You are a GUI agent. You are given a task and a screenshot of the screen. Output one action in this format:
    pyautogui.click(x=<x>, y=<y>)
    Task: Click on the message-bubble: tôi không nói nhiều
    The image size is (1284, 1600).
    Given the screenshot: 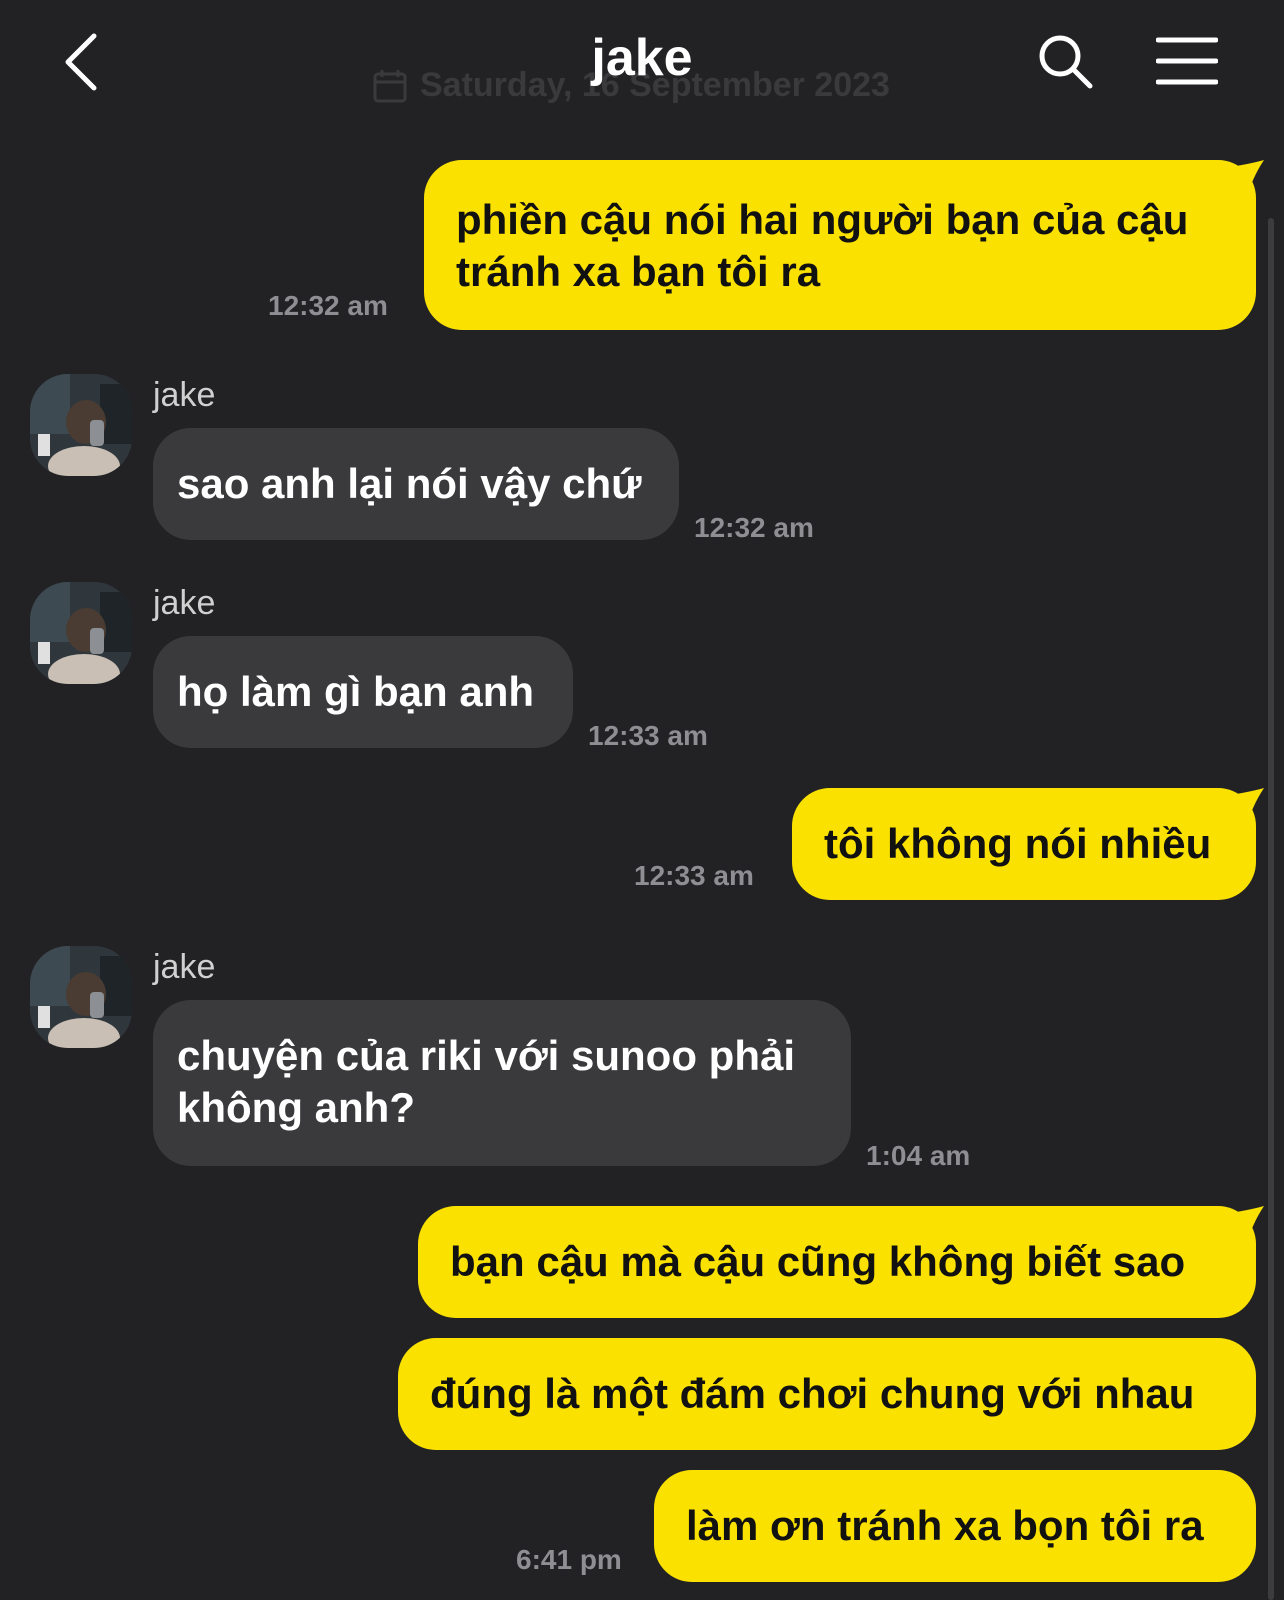 What is the action you would take?
    pyautogui.click(x=1024, y=844)
    